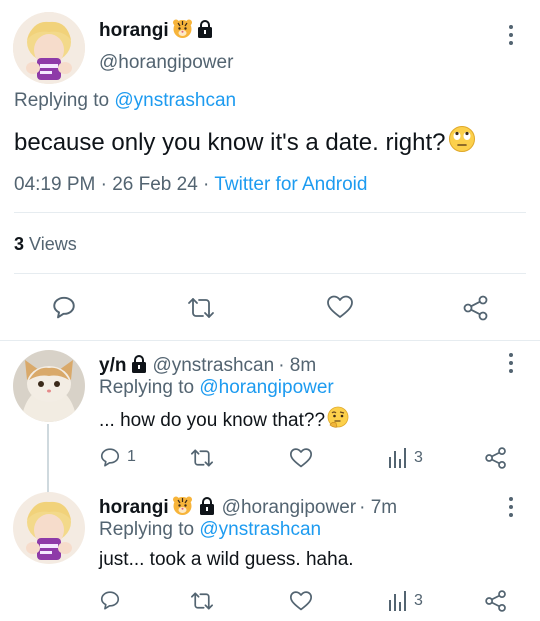 The width and height of the screenshot is (540, 621). I want to click on tweet-text: ... how do you know that??, so click(212, 420).